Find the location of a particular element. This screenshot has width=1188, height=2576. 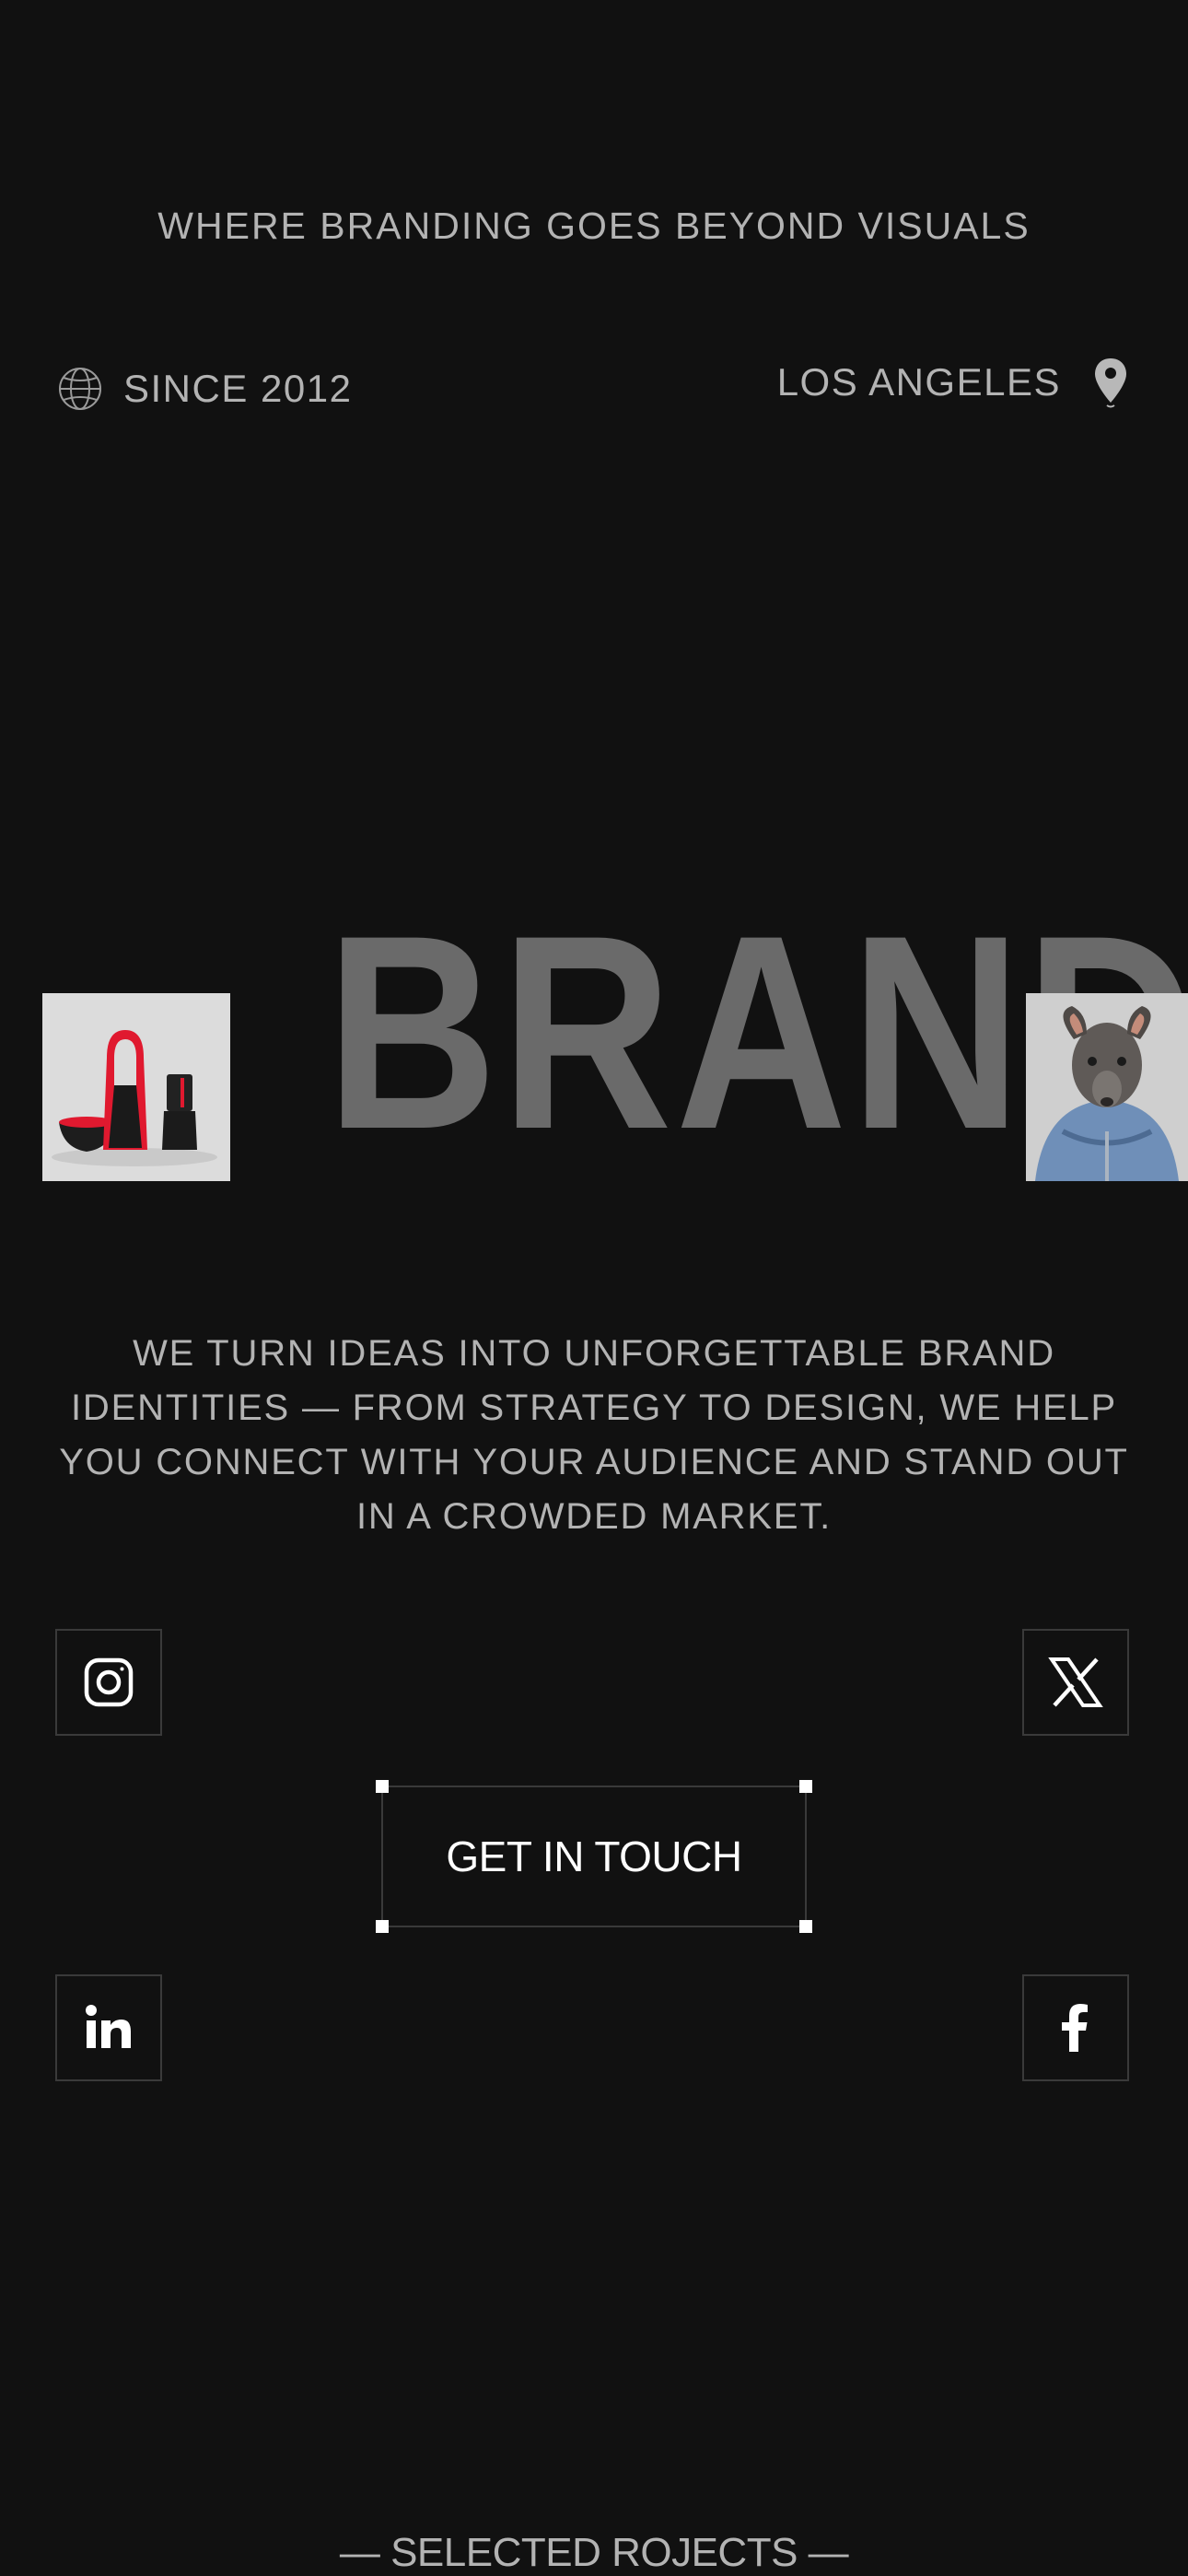

dog-thumbnail is located at coordinates (1107, 1087).